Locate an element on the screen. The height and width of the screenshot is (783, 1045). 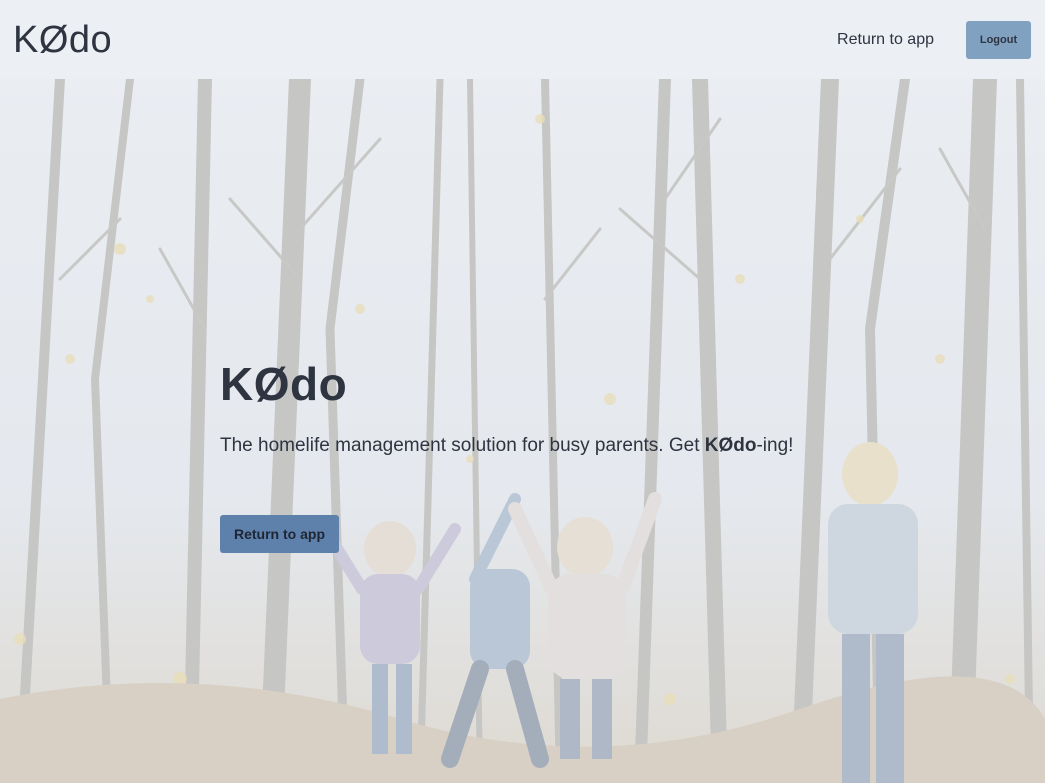
tagline-brand: KØdo is located at coordinates (730, 445).